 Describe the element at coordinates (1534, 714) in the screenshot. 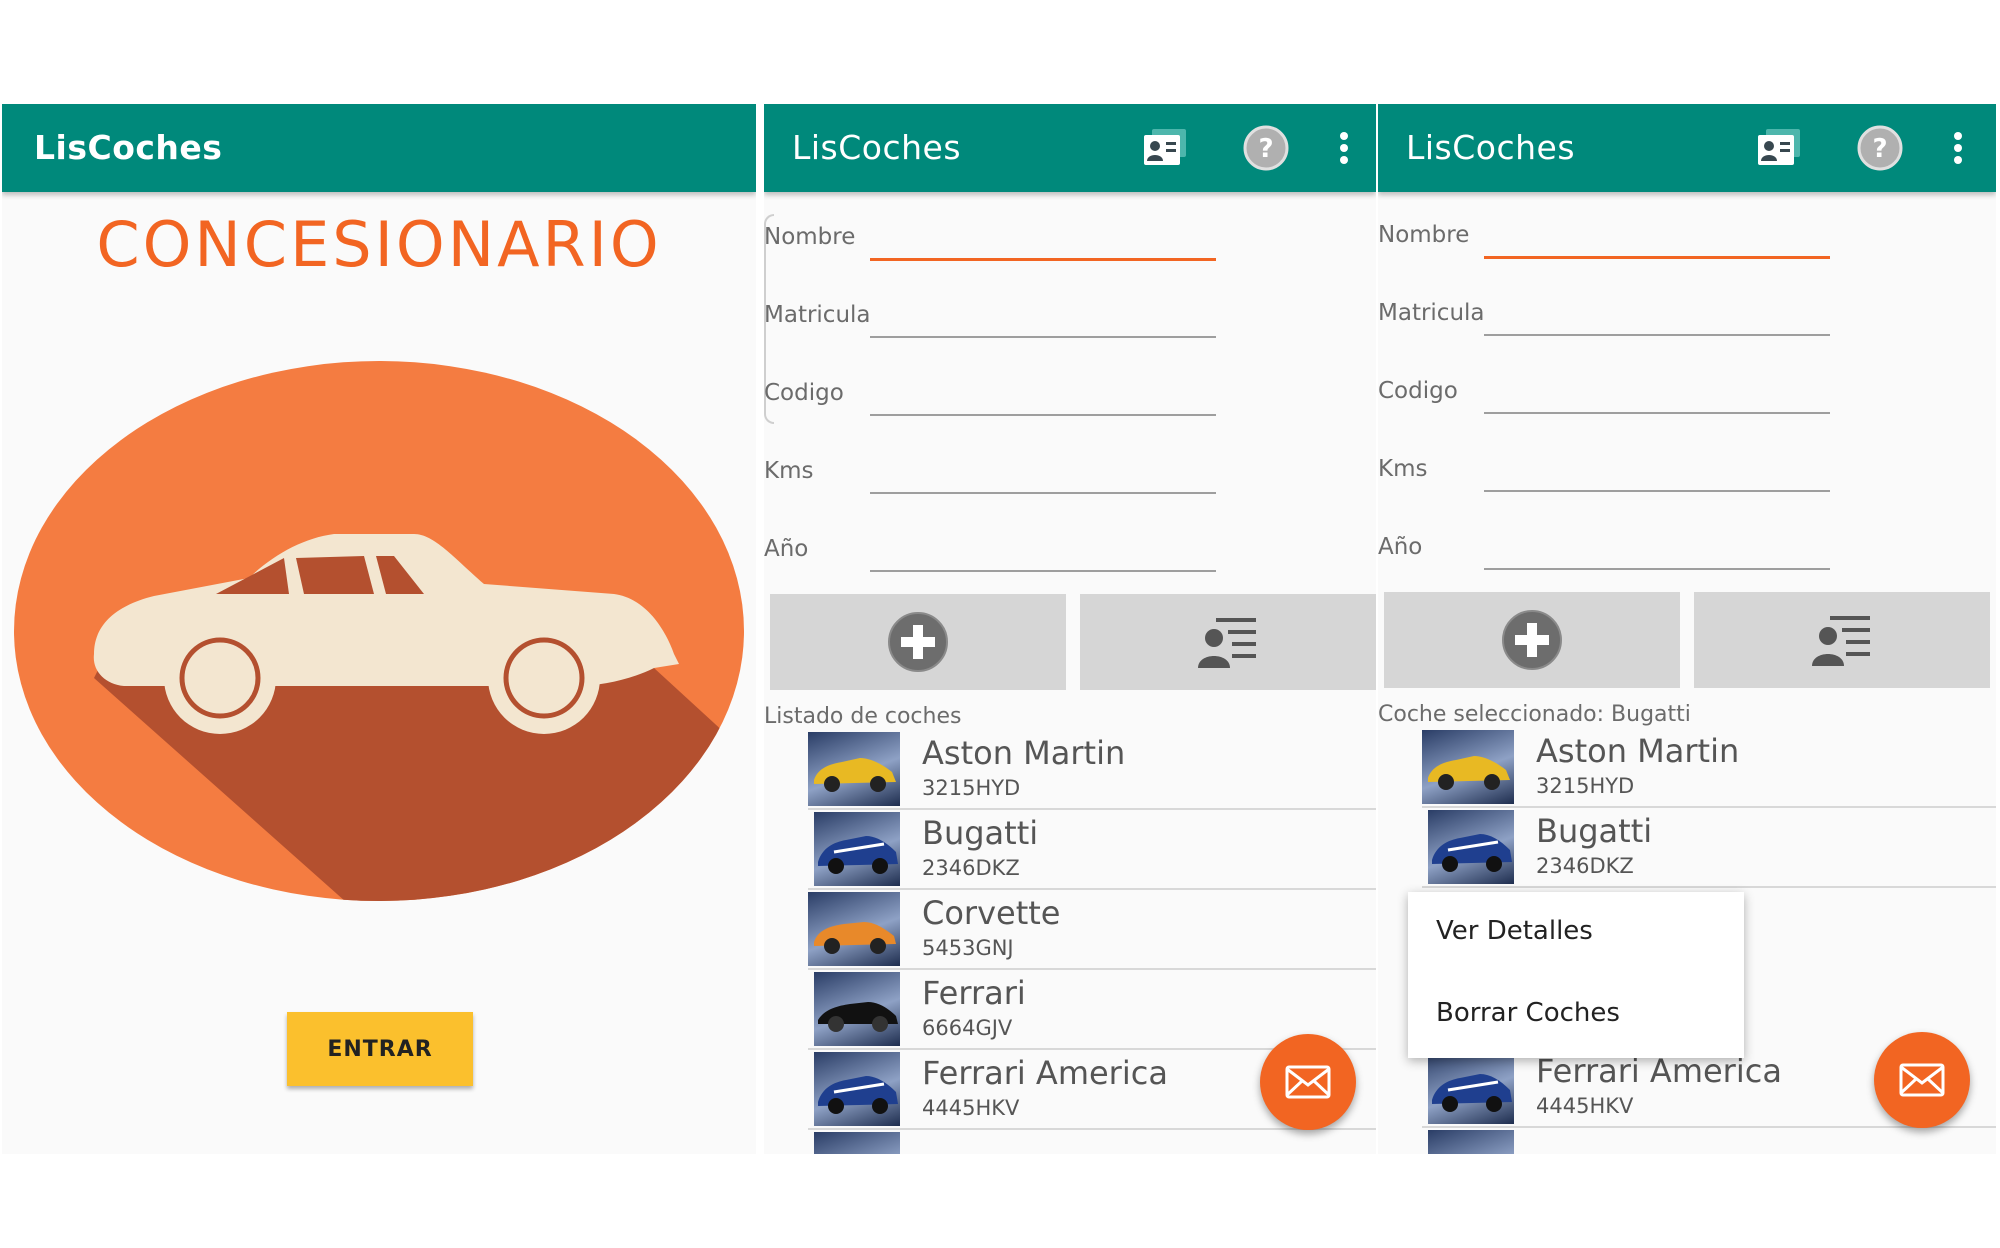

I see `selected-car-caption: Coche seleccionado: Bugatti` at that location.